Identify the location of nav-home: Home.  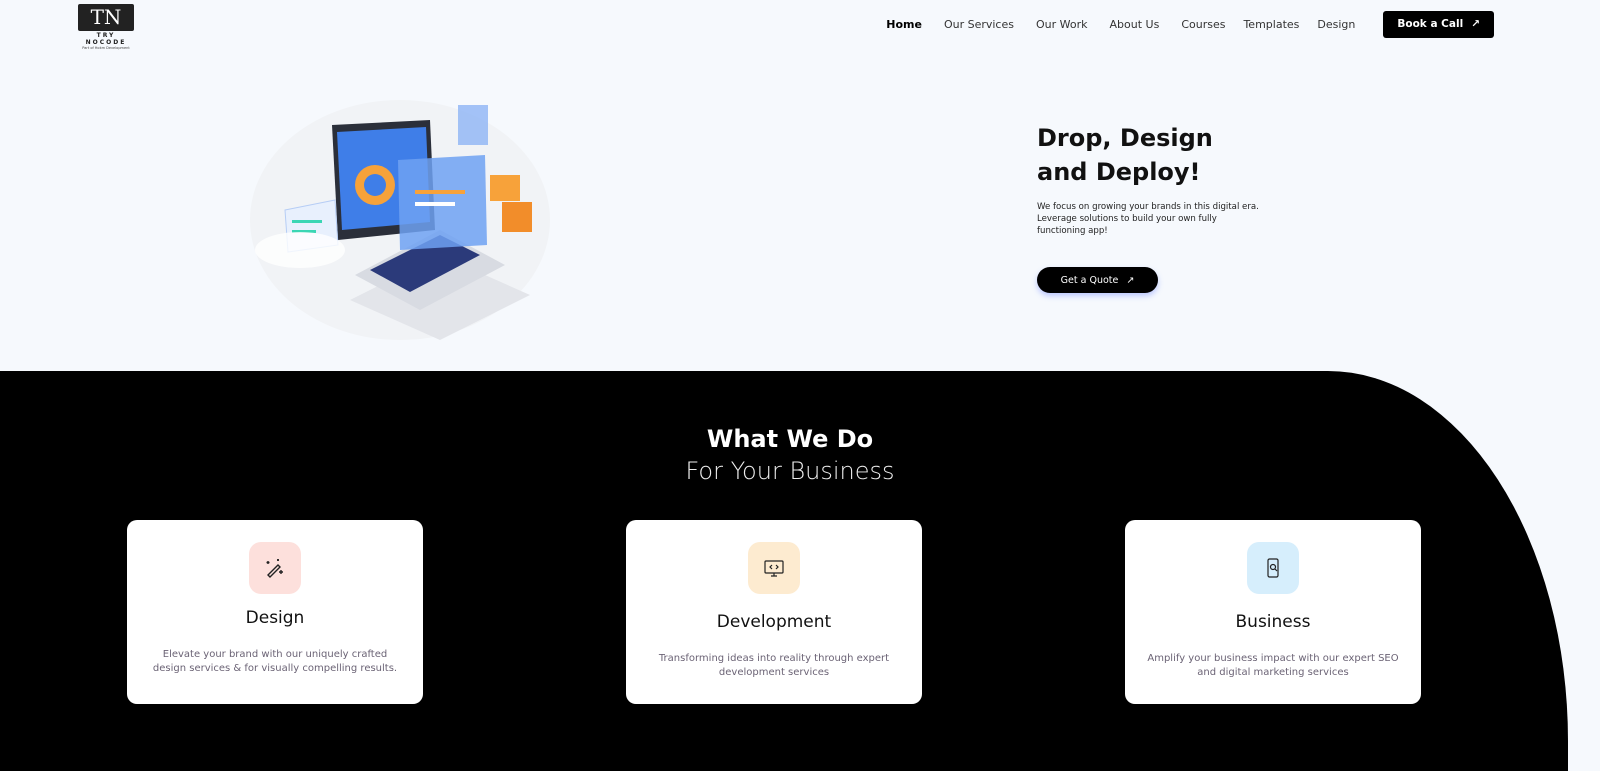
(904, 24).